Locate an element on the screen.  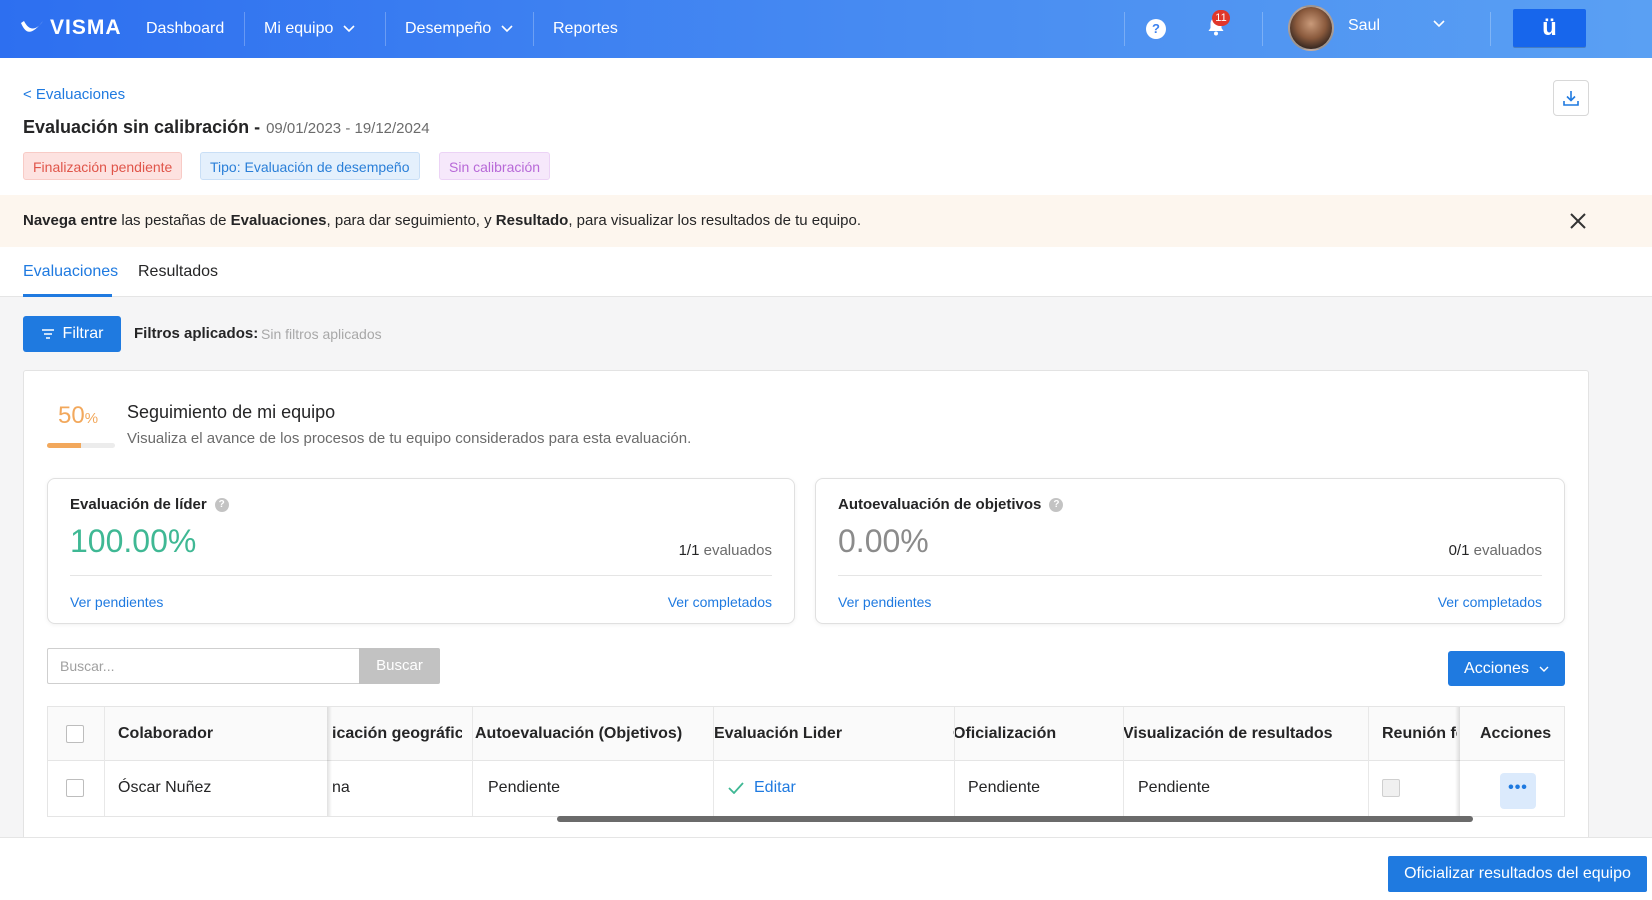
filter-button-label: Filtrar is located at coordinates (83, 333).